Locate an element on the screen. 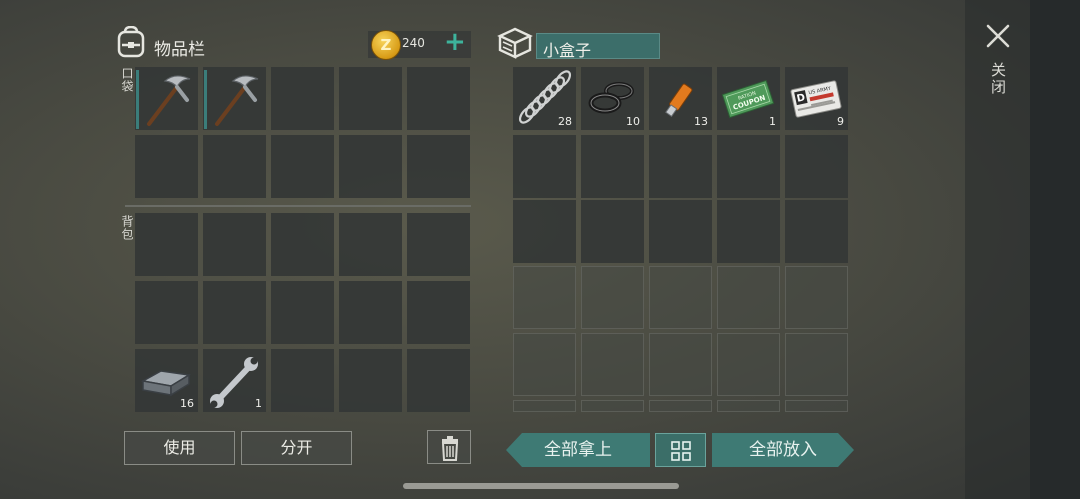  take-all-label: 全部拿上 is located at coordinates (578, 450).